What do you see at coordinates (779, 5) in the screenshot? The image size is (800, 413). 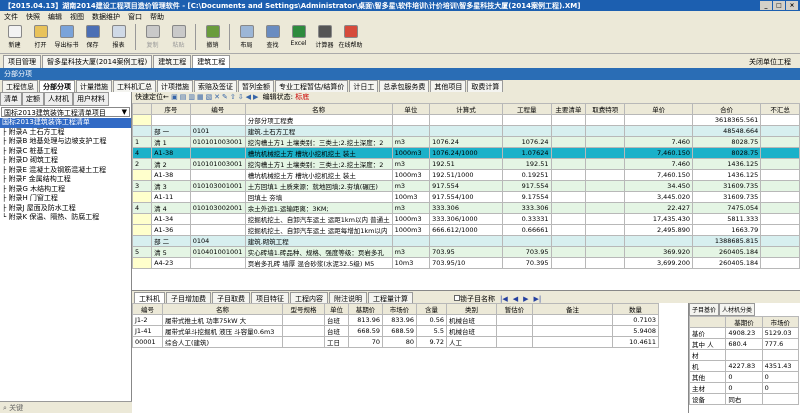 I see `maximize-button: □` at bounding box center [779, 5].